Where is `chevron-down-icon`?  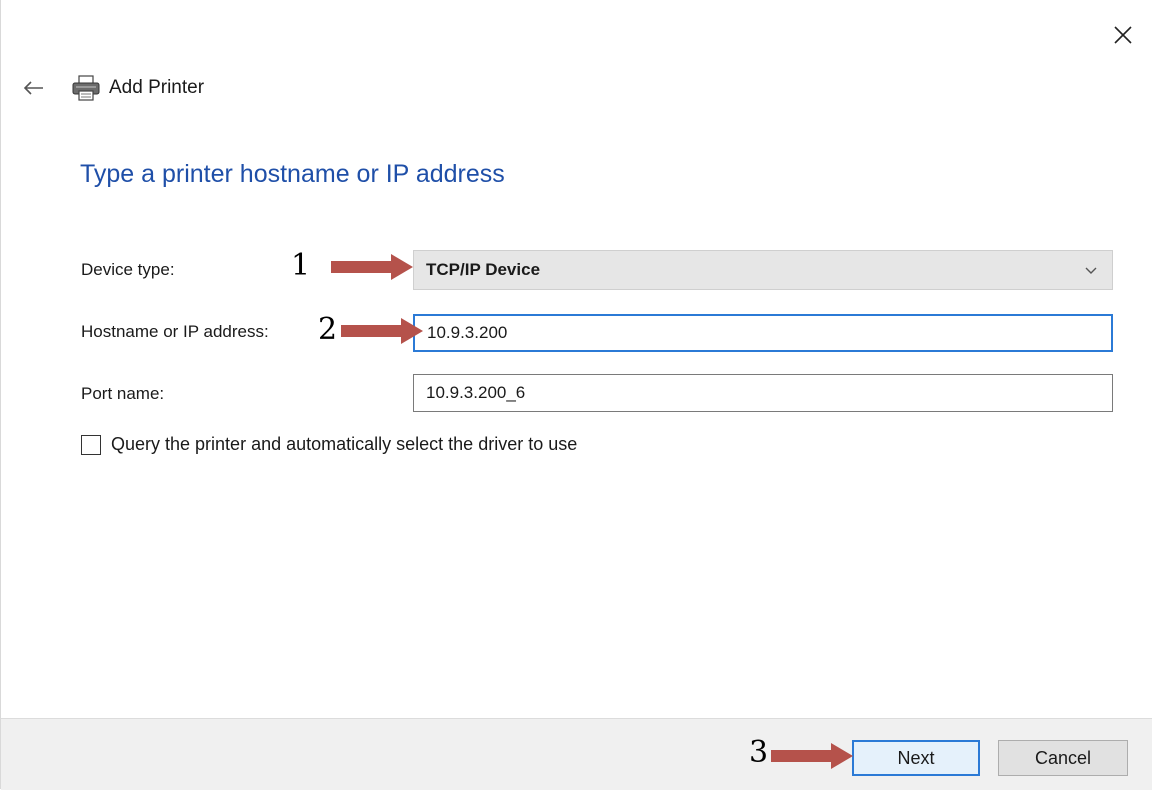
chevron-down-icon is located at coordinates (1091, 270).